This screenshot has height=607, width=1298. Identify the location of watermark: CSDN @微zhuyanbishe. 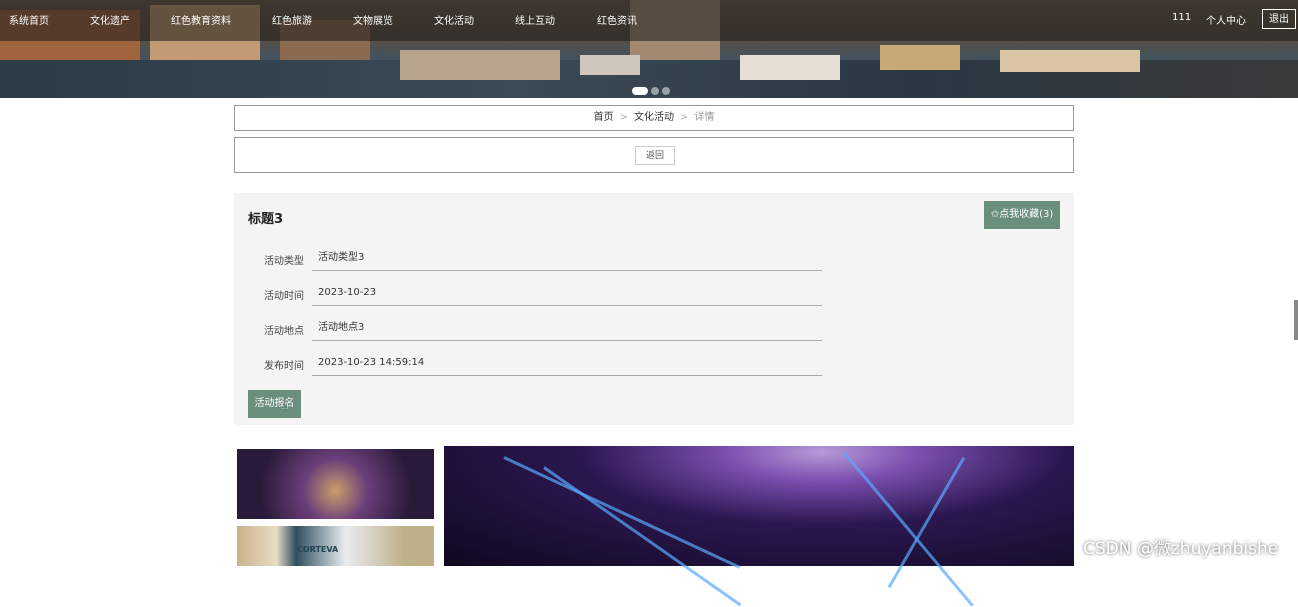
(1181, 549).